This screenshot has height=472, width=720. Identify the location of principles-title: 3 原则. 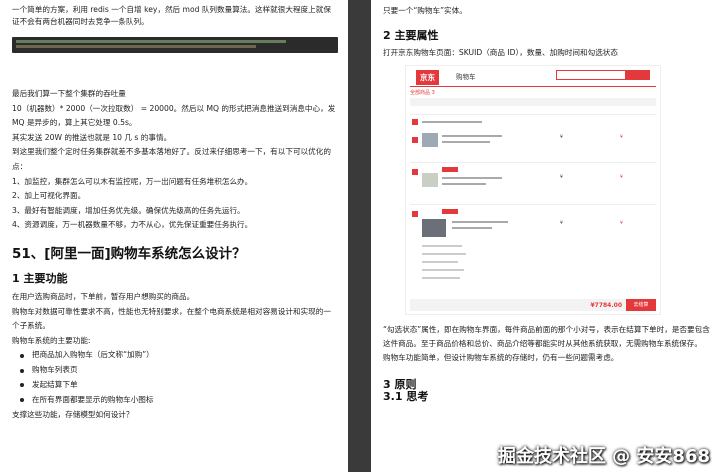
(400, 385).